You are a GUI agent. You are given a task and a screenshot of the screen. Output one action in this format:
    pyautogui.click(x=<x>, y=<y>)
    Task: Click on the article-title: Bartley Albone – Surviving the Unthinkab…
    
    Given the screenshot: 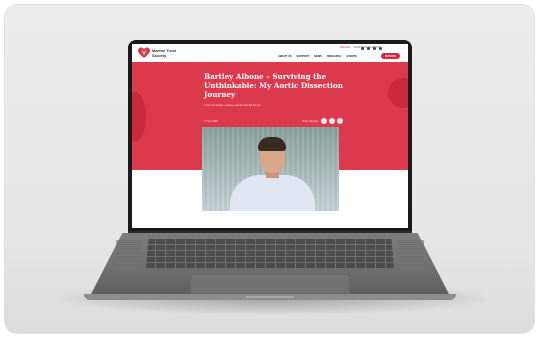 What is the action you would take?
    pyautogui.click(x=273, y=85)
    